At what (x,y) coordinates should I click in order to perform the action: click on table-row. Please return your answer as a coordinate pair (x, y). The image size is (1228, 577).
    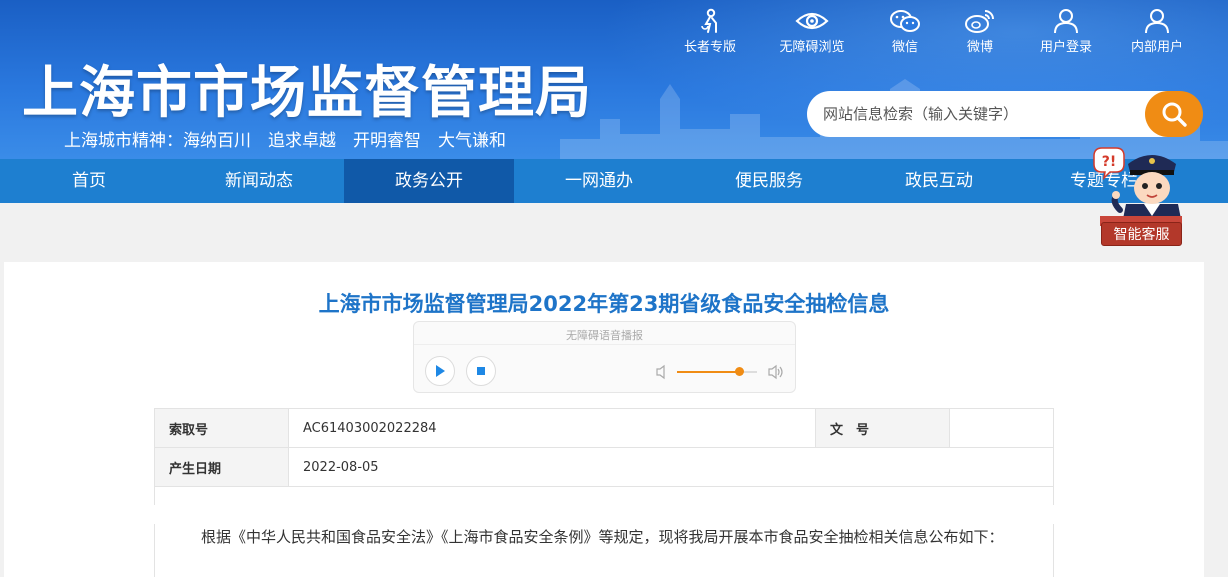
    Looking at the image, I should click on (604, 495).